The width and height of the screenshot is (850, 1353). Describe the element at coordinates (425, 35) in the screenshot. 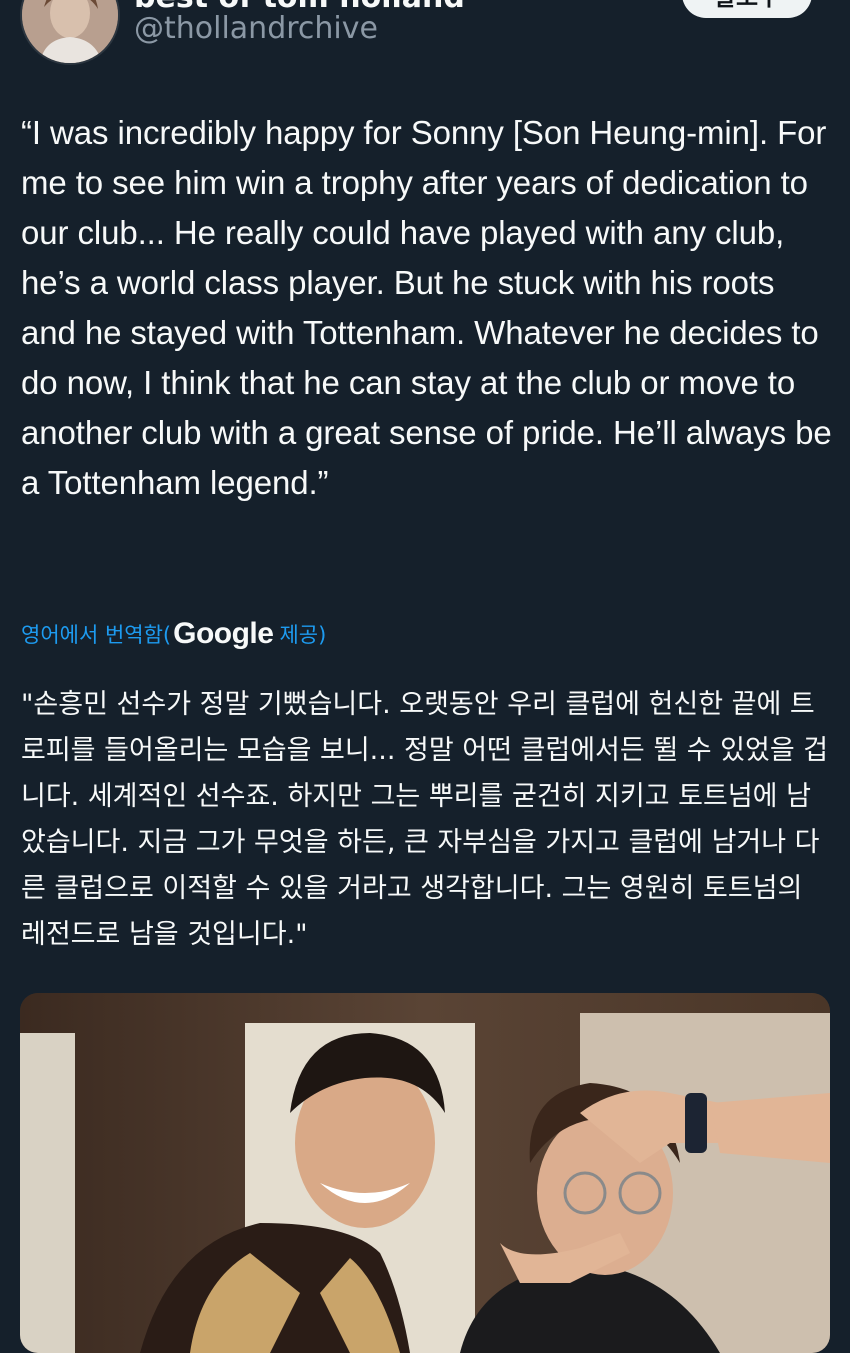

I see `tweet-header: best of tom holland @thollandrchive 팔로우` at that location.